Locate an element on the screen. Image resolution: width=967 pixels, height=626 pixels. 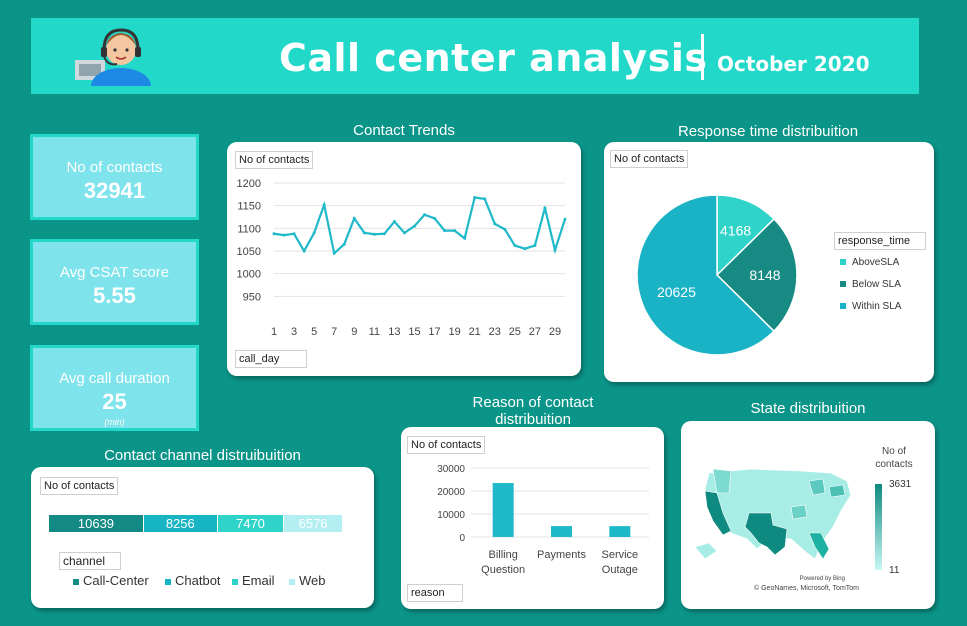
channel-title: Contact channel distruibuition is located at coordinates (202, 455).